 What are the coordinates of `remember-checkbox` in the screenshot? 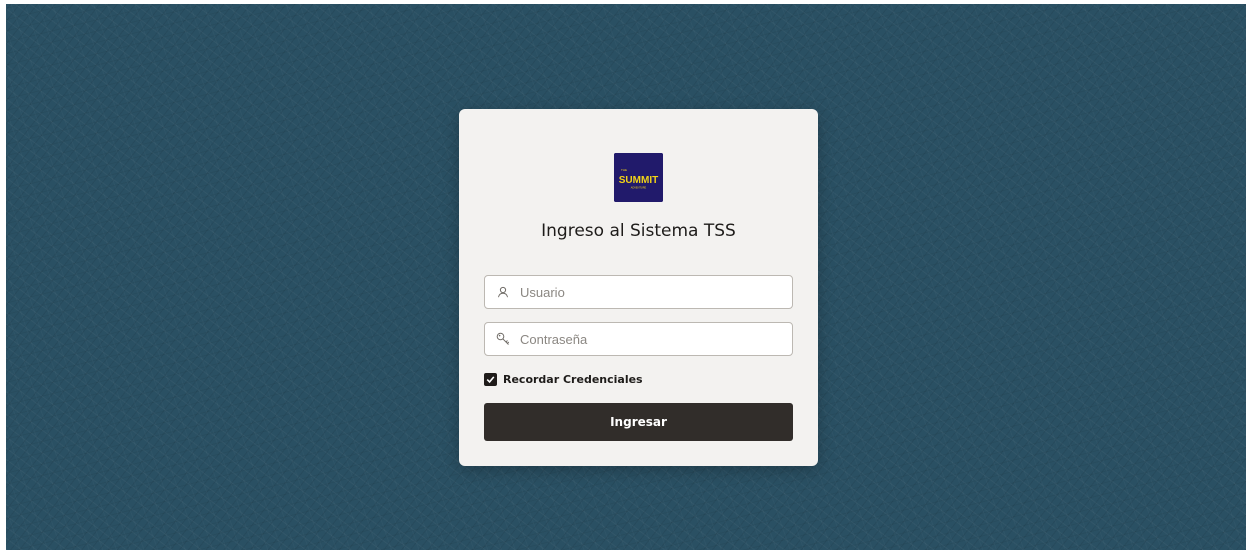 It's located at (490, 379).